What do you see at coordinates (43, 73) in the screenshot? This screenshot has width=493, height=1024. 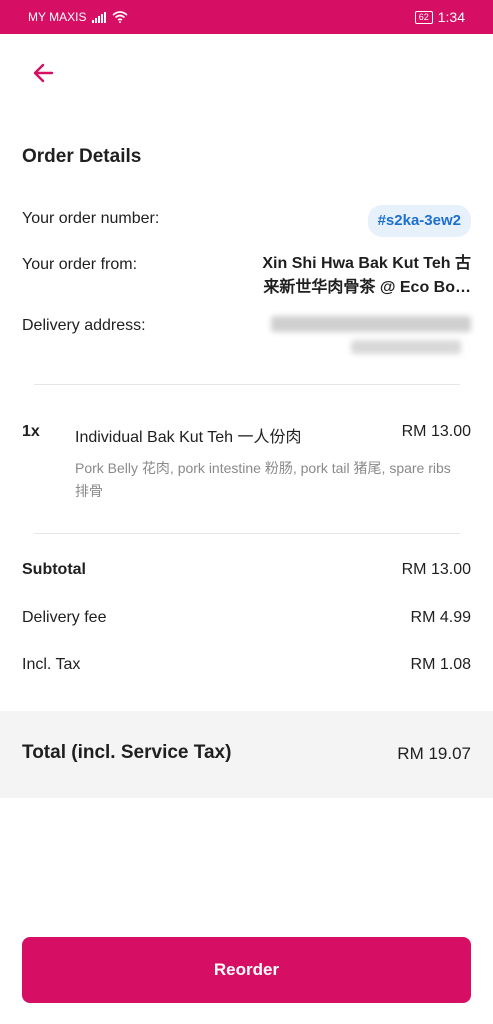 I see `arrow-left-icon` at bounding box center [43, 73].